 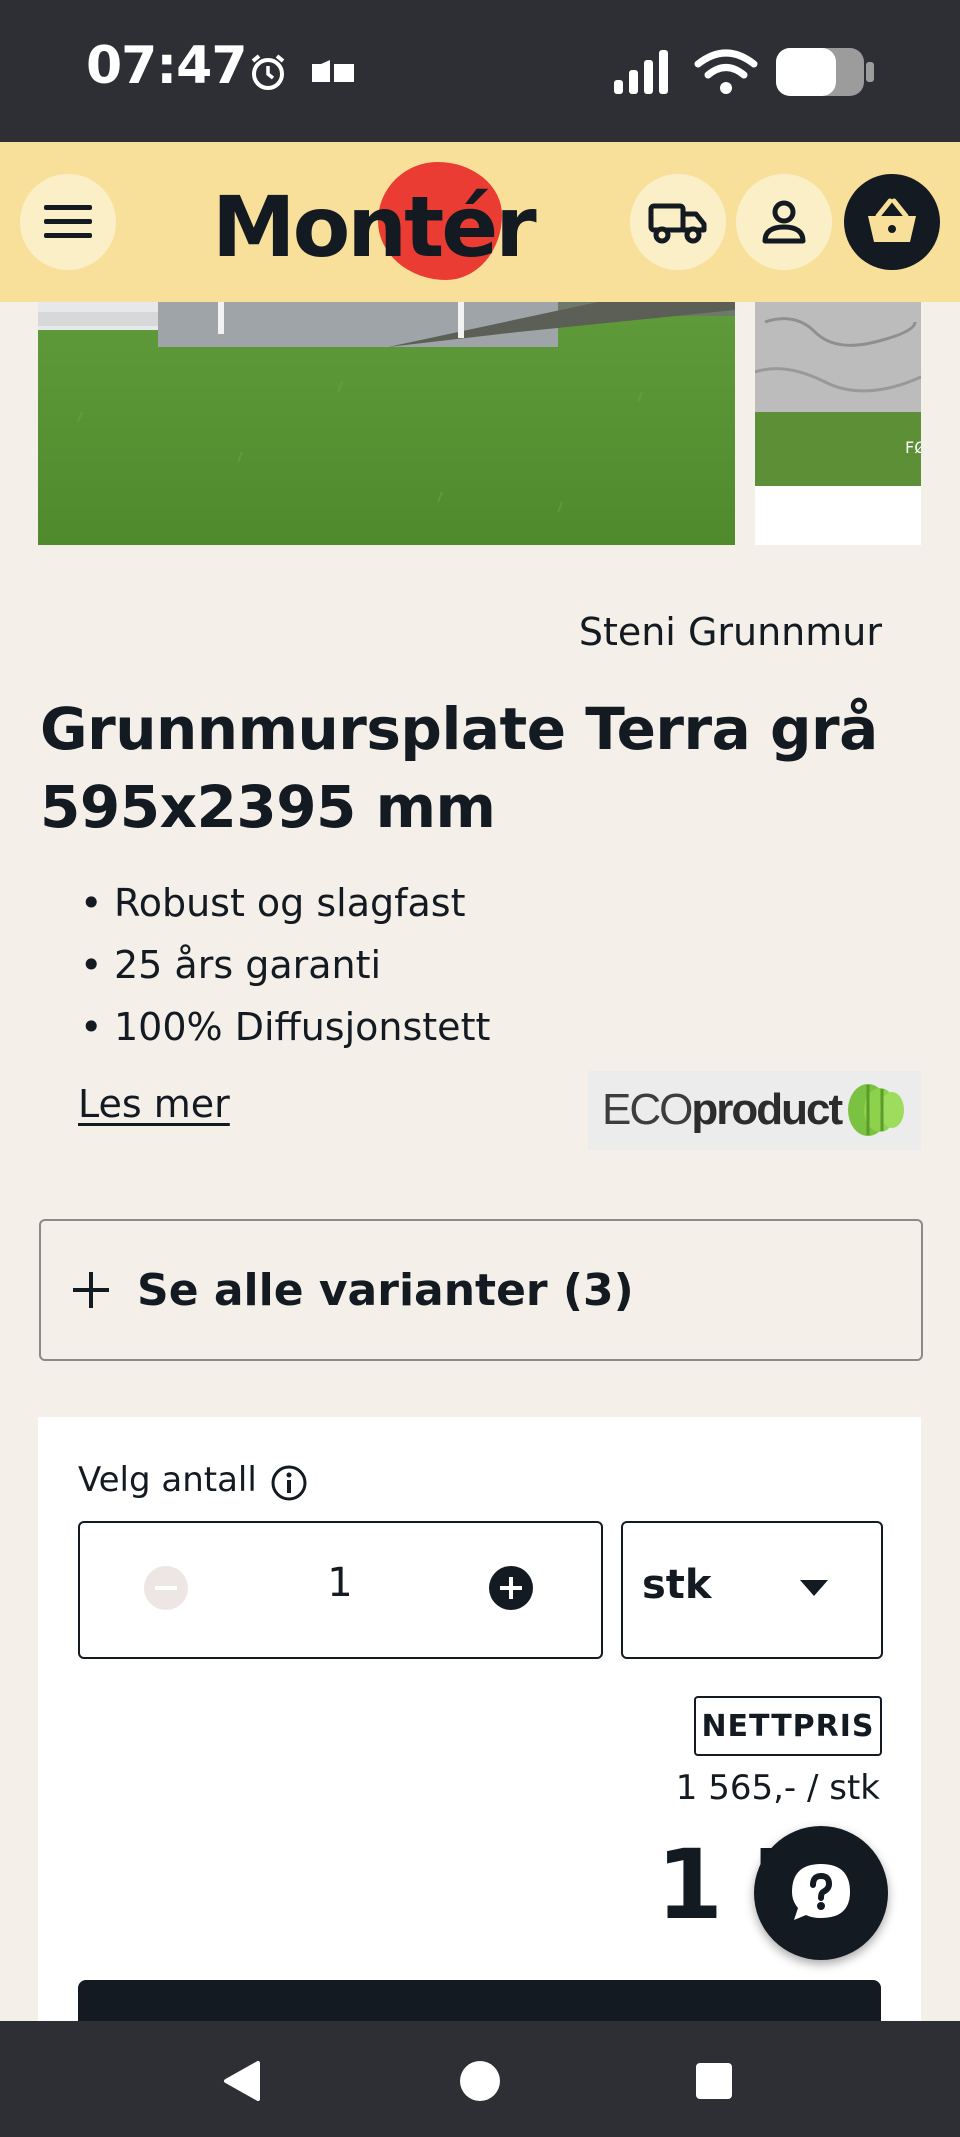 What do you see at coordinates (154, 1104) in the screenshot?
I see `read-more-link: Les mer` at bounding box center [154, 1104].